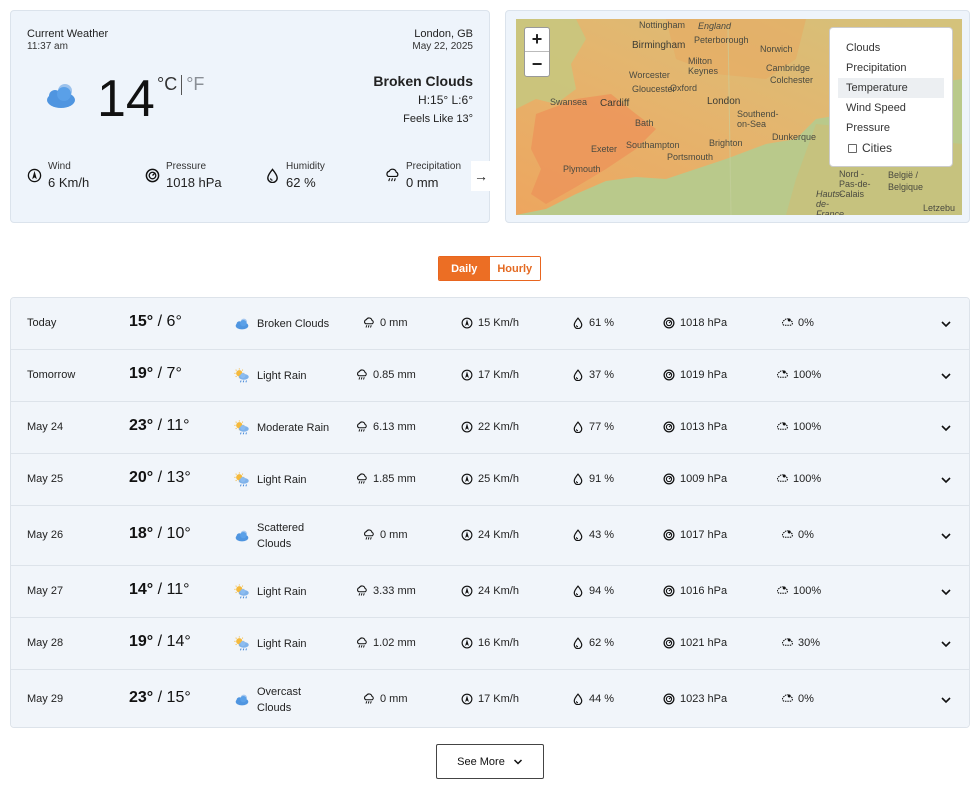 This screenshot has width=979, height=786. Describe the element at coordinates (498, 591) in the screenshot. I see `forecast-wind-value: 24 Km/h` at that location.